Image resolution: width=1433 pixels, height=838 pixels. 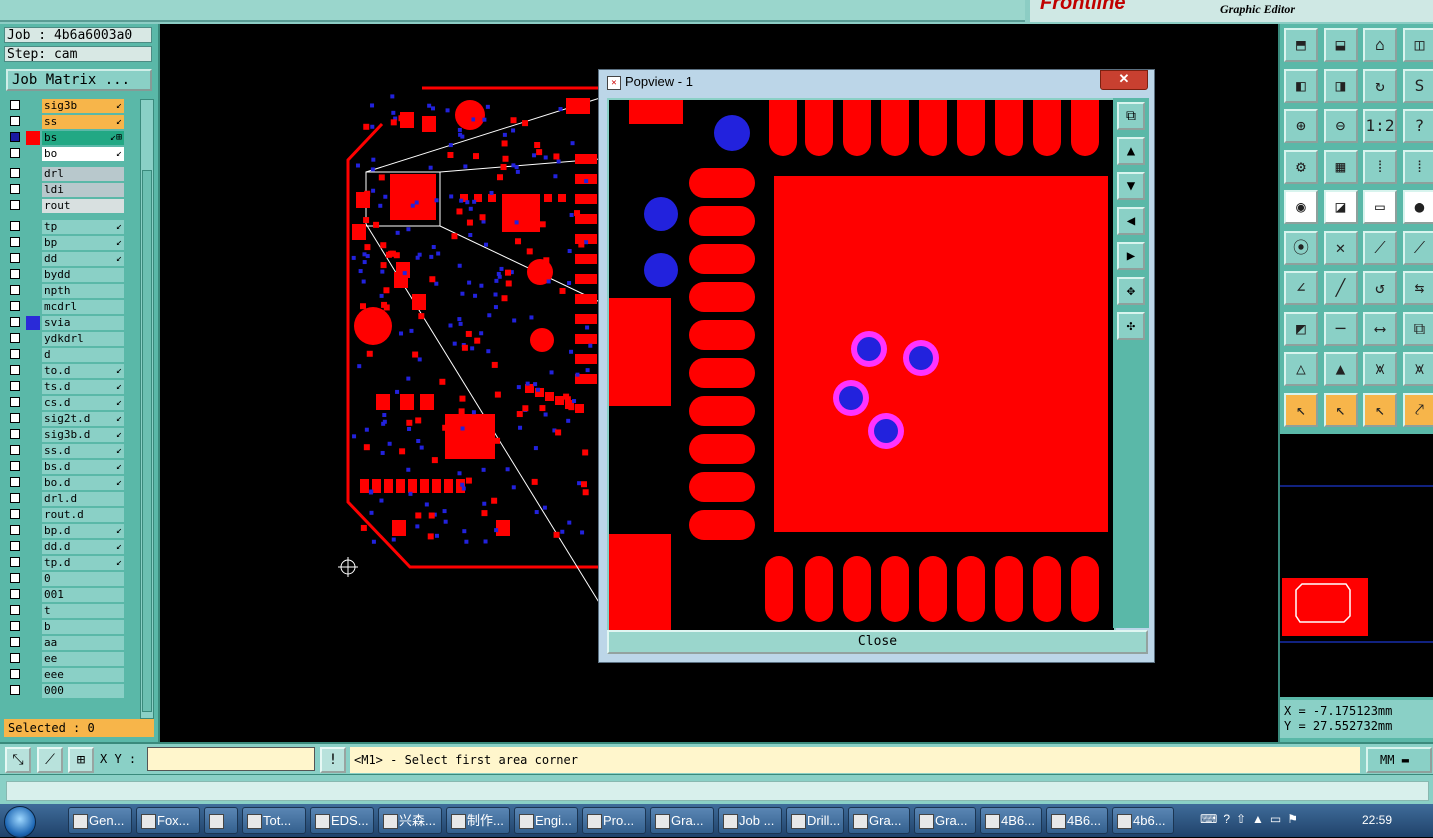 I want to click on layer-name: drl.d, so click(x=83, y=499).